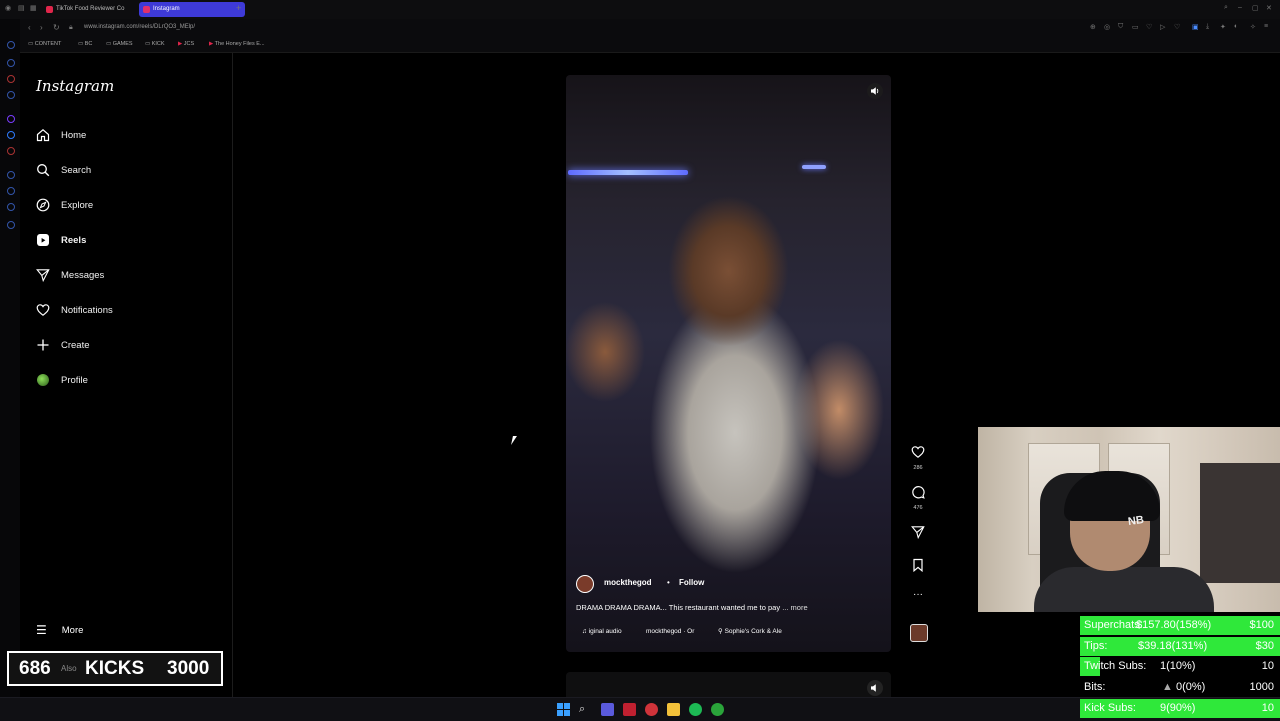 The image size is (1280, 721). Describe the element at coordinates (76, 170) in the screenshot. I see `sidebar-item-label: Search` at that location.